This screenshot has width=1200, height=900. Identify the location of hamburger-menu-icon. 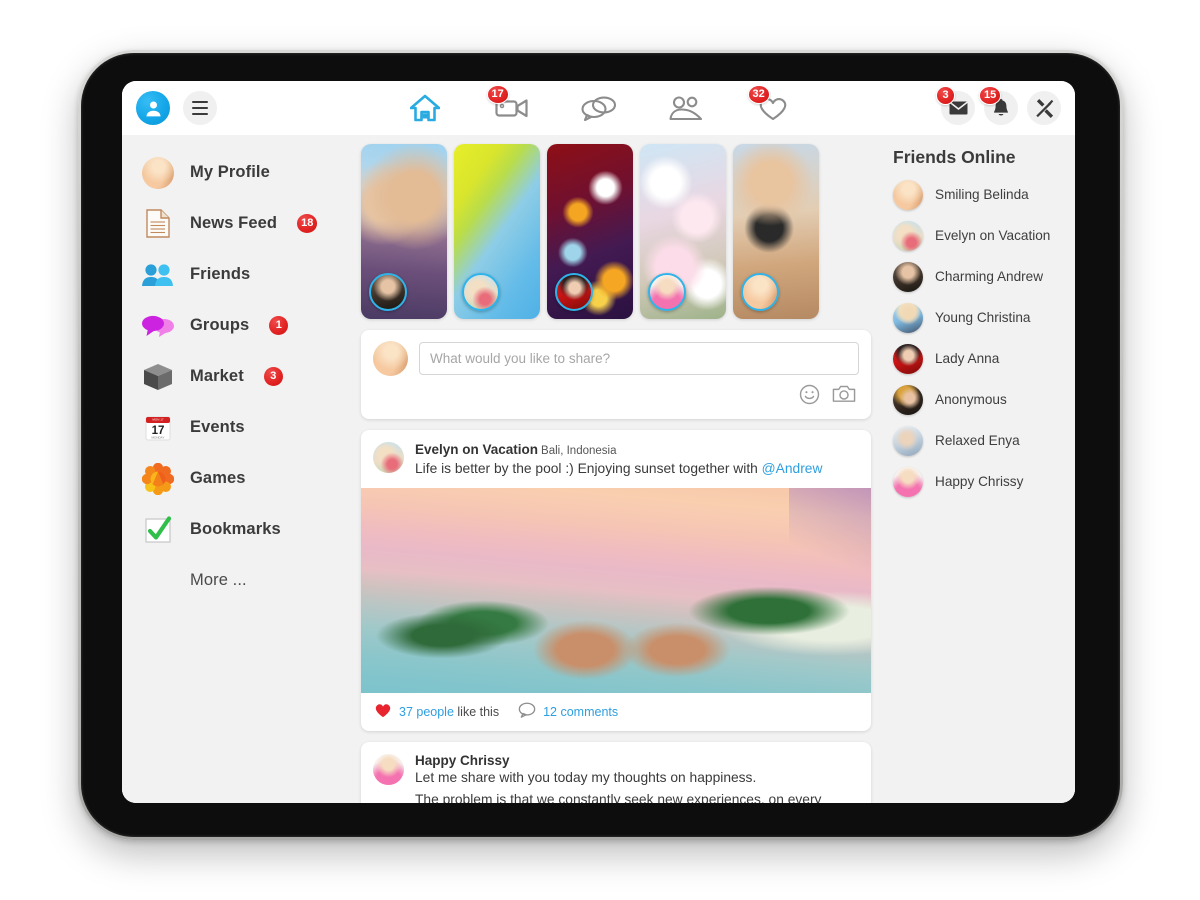
(200, 108).